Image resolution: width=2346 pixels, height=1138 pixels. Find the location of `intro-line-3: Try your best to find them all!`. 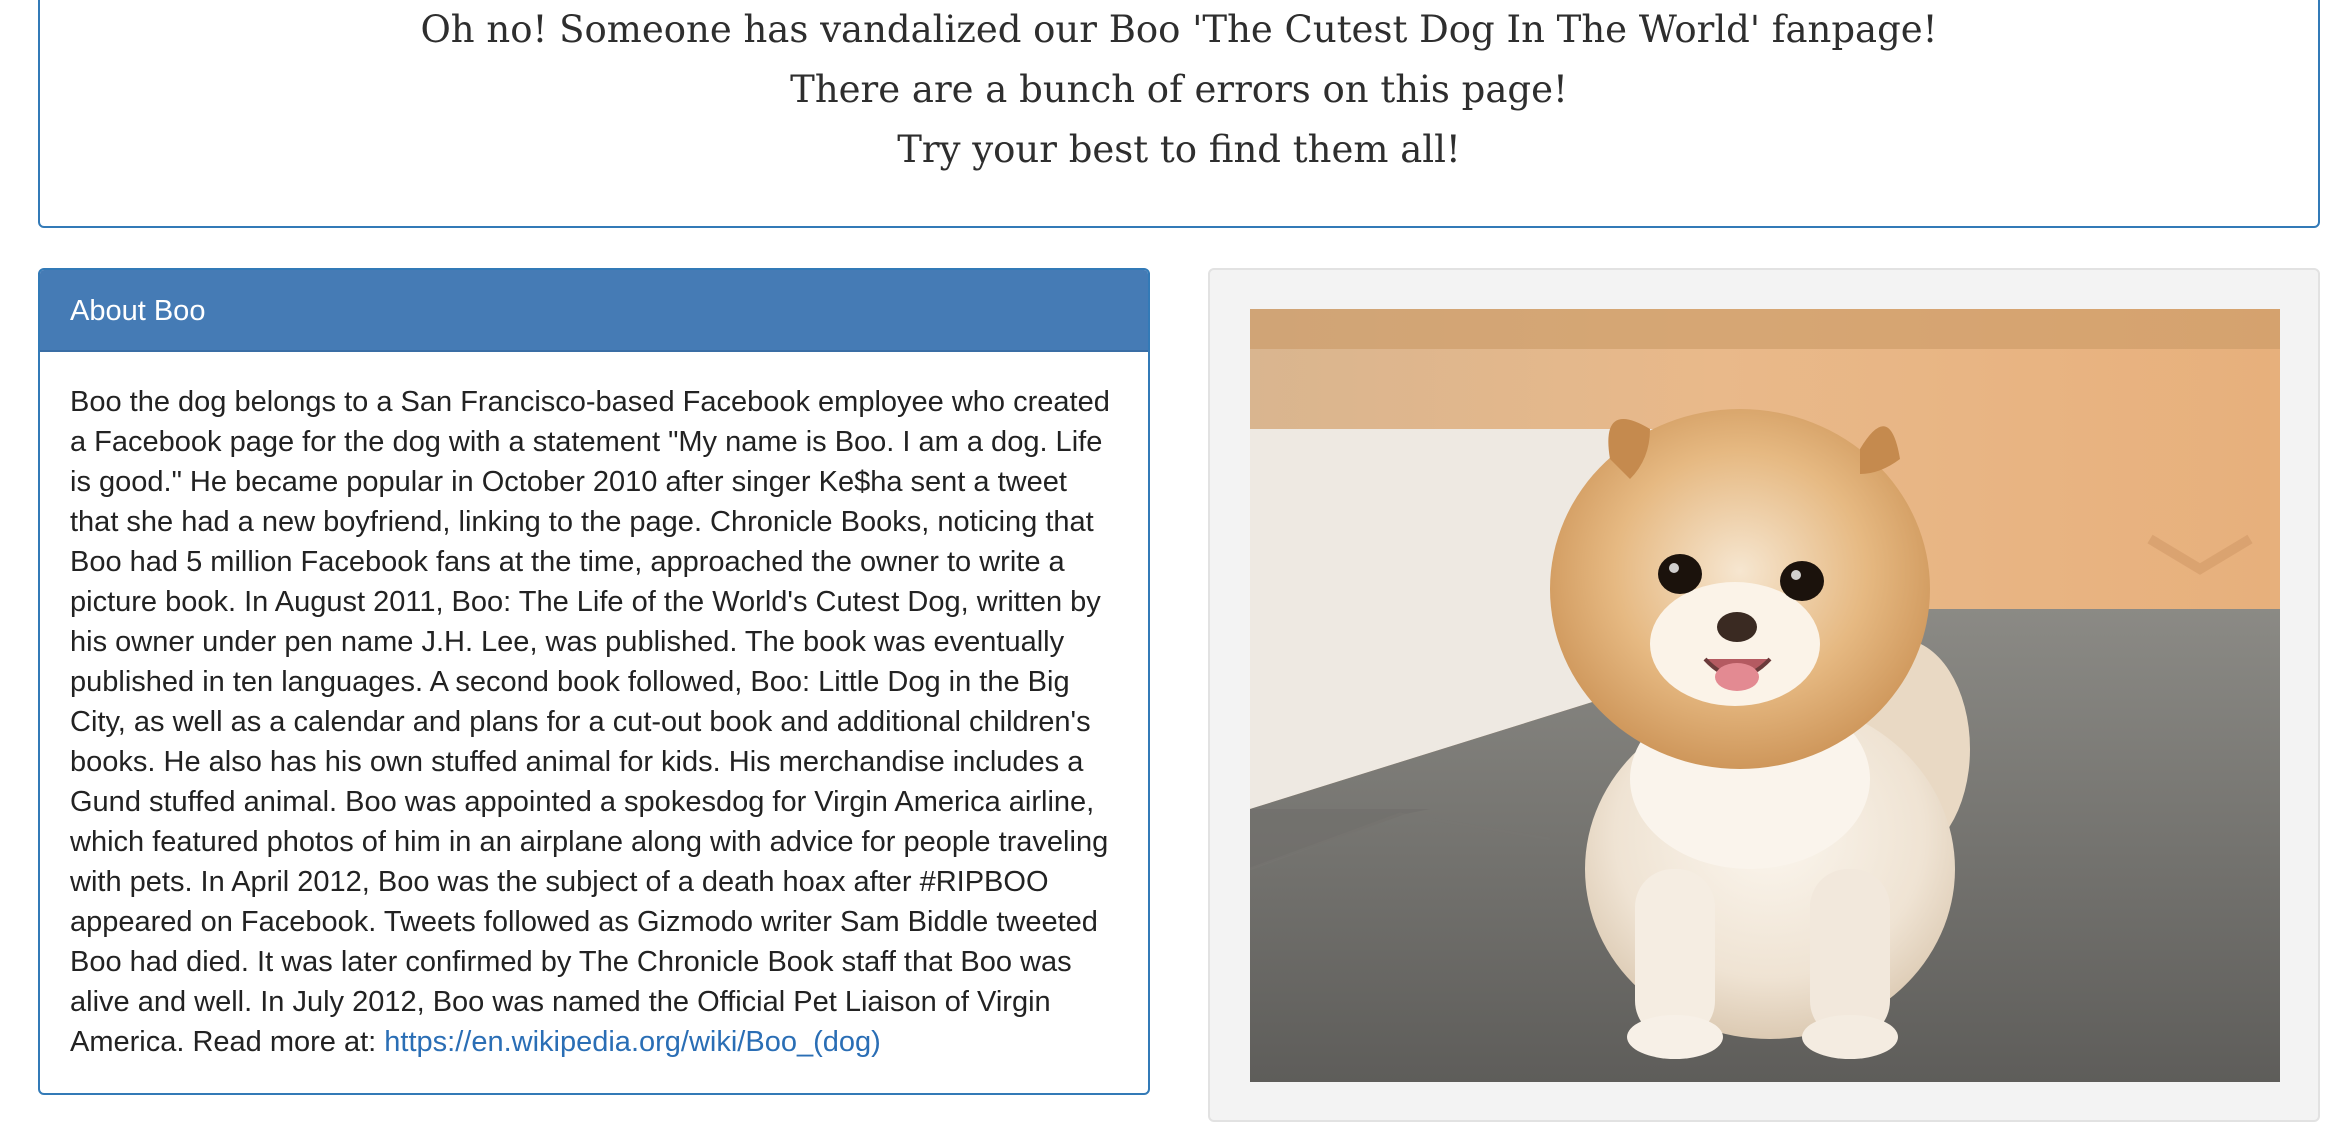

intro-line-3: Try your best to find them all! is located at coordinates (1179, 149).